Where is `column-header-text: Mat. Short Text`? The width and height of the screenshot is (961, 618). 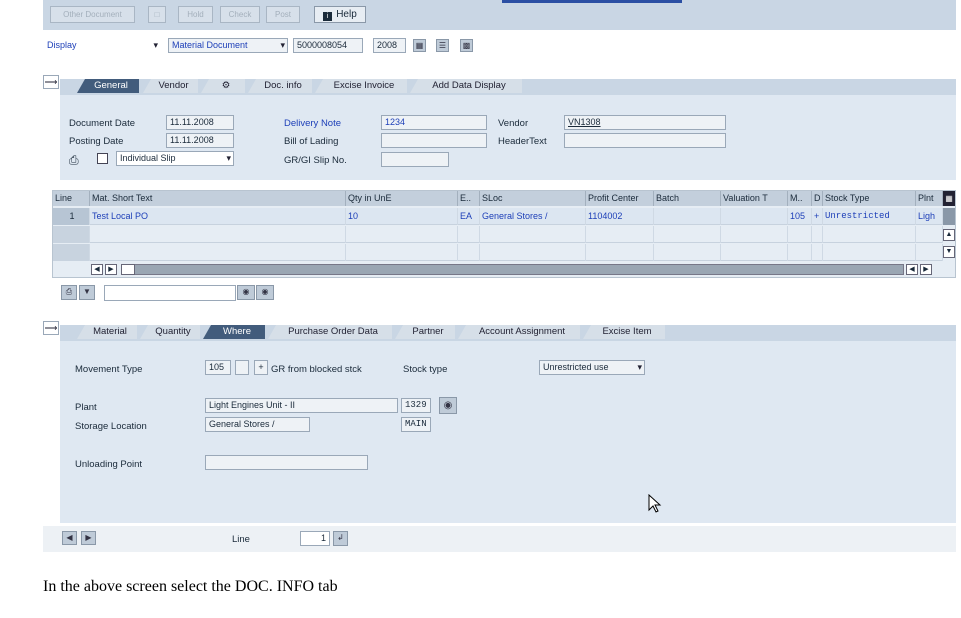 column-header-text: Mat. Short Text is located at coordinates (218, 198).